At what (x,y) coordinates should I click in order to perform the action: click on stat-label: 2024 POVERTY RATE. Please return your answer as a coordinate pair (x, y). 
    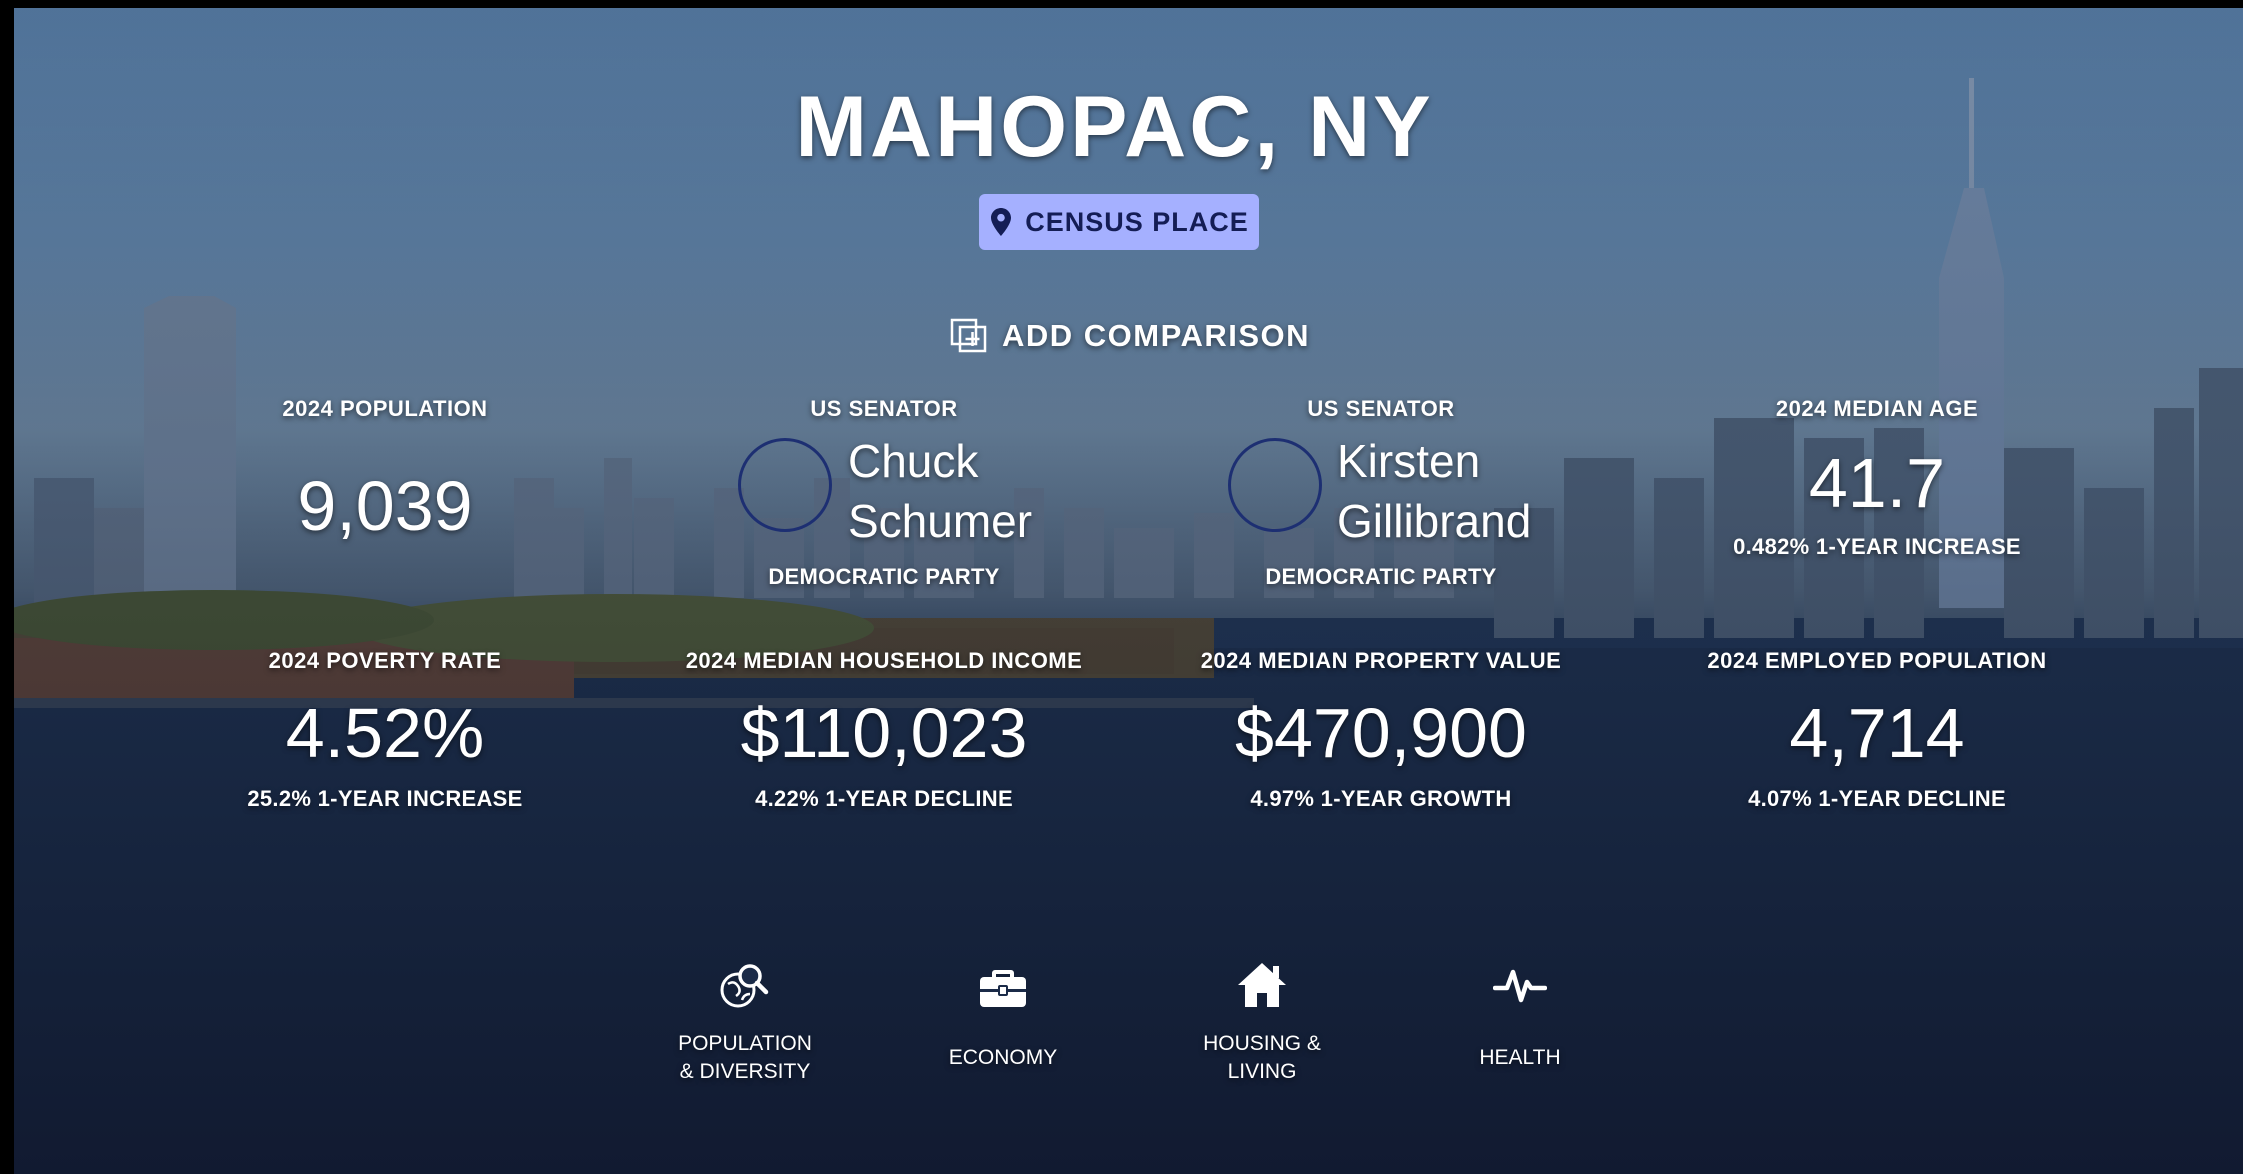
    Looking at the image, I should click on (385, 660).